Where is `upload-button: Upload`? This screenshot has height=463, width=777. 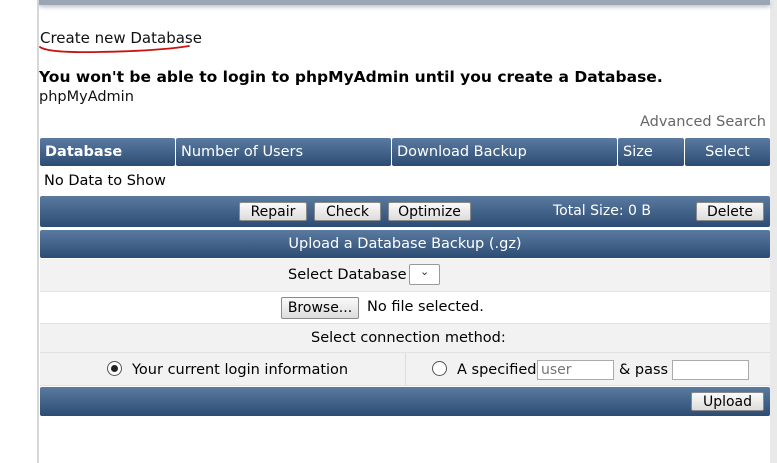 upload-button: Upload is located at coordinates (727, 401).